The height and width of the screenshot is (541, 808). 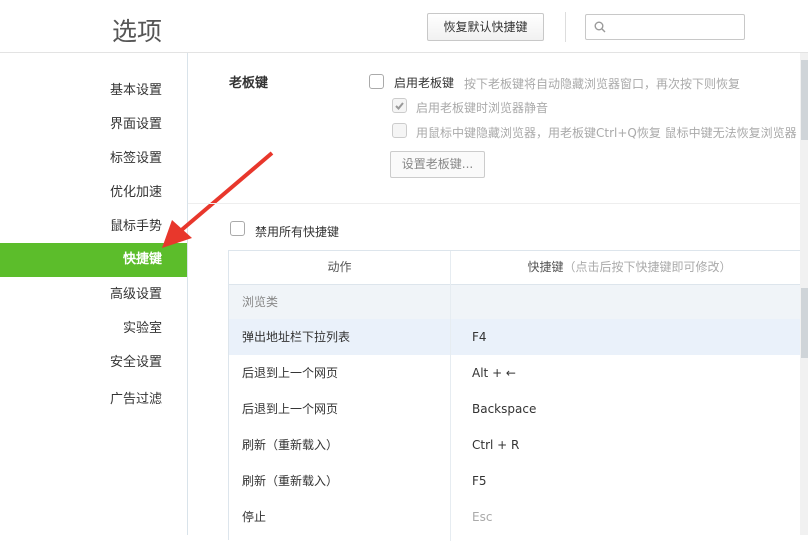 I want to click on sidebar-item: 高级设置, so click(x=93, y=295).